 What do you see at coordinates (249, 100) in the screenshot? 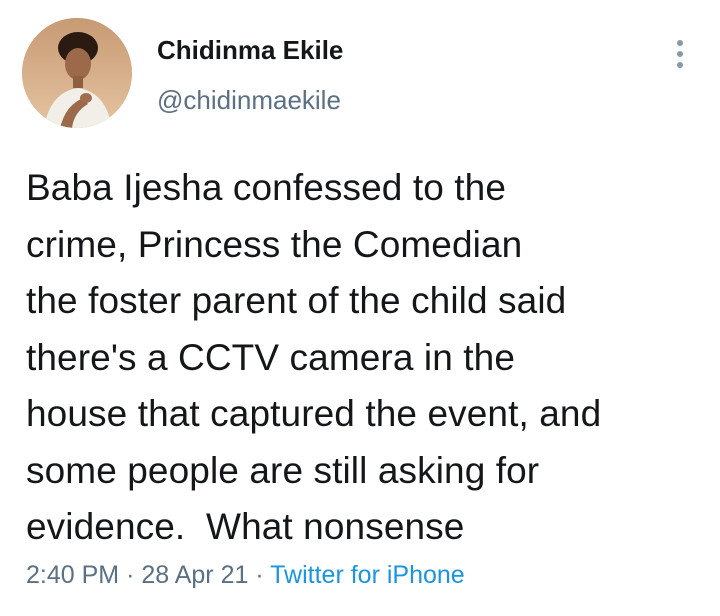
I see `user-handle: @chidinmaekile` at bounding box center [249, 100].